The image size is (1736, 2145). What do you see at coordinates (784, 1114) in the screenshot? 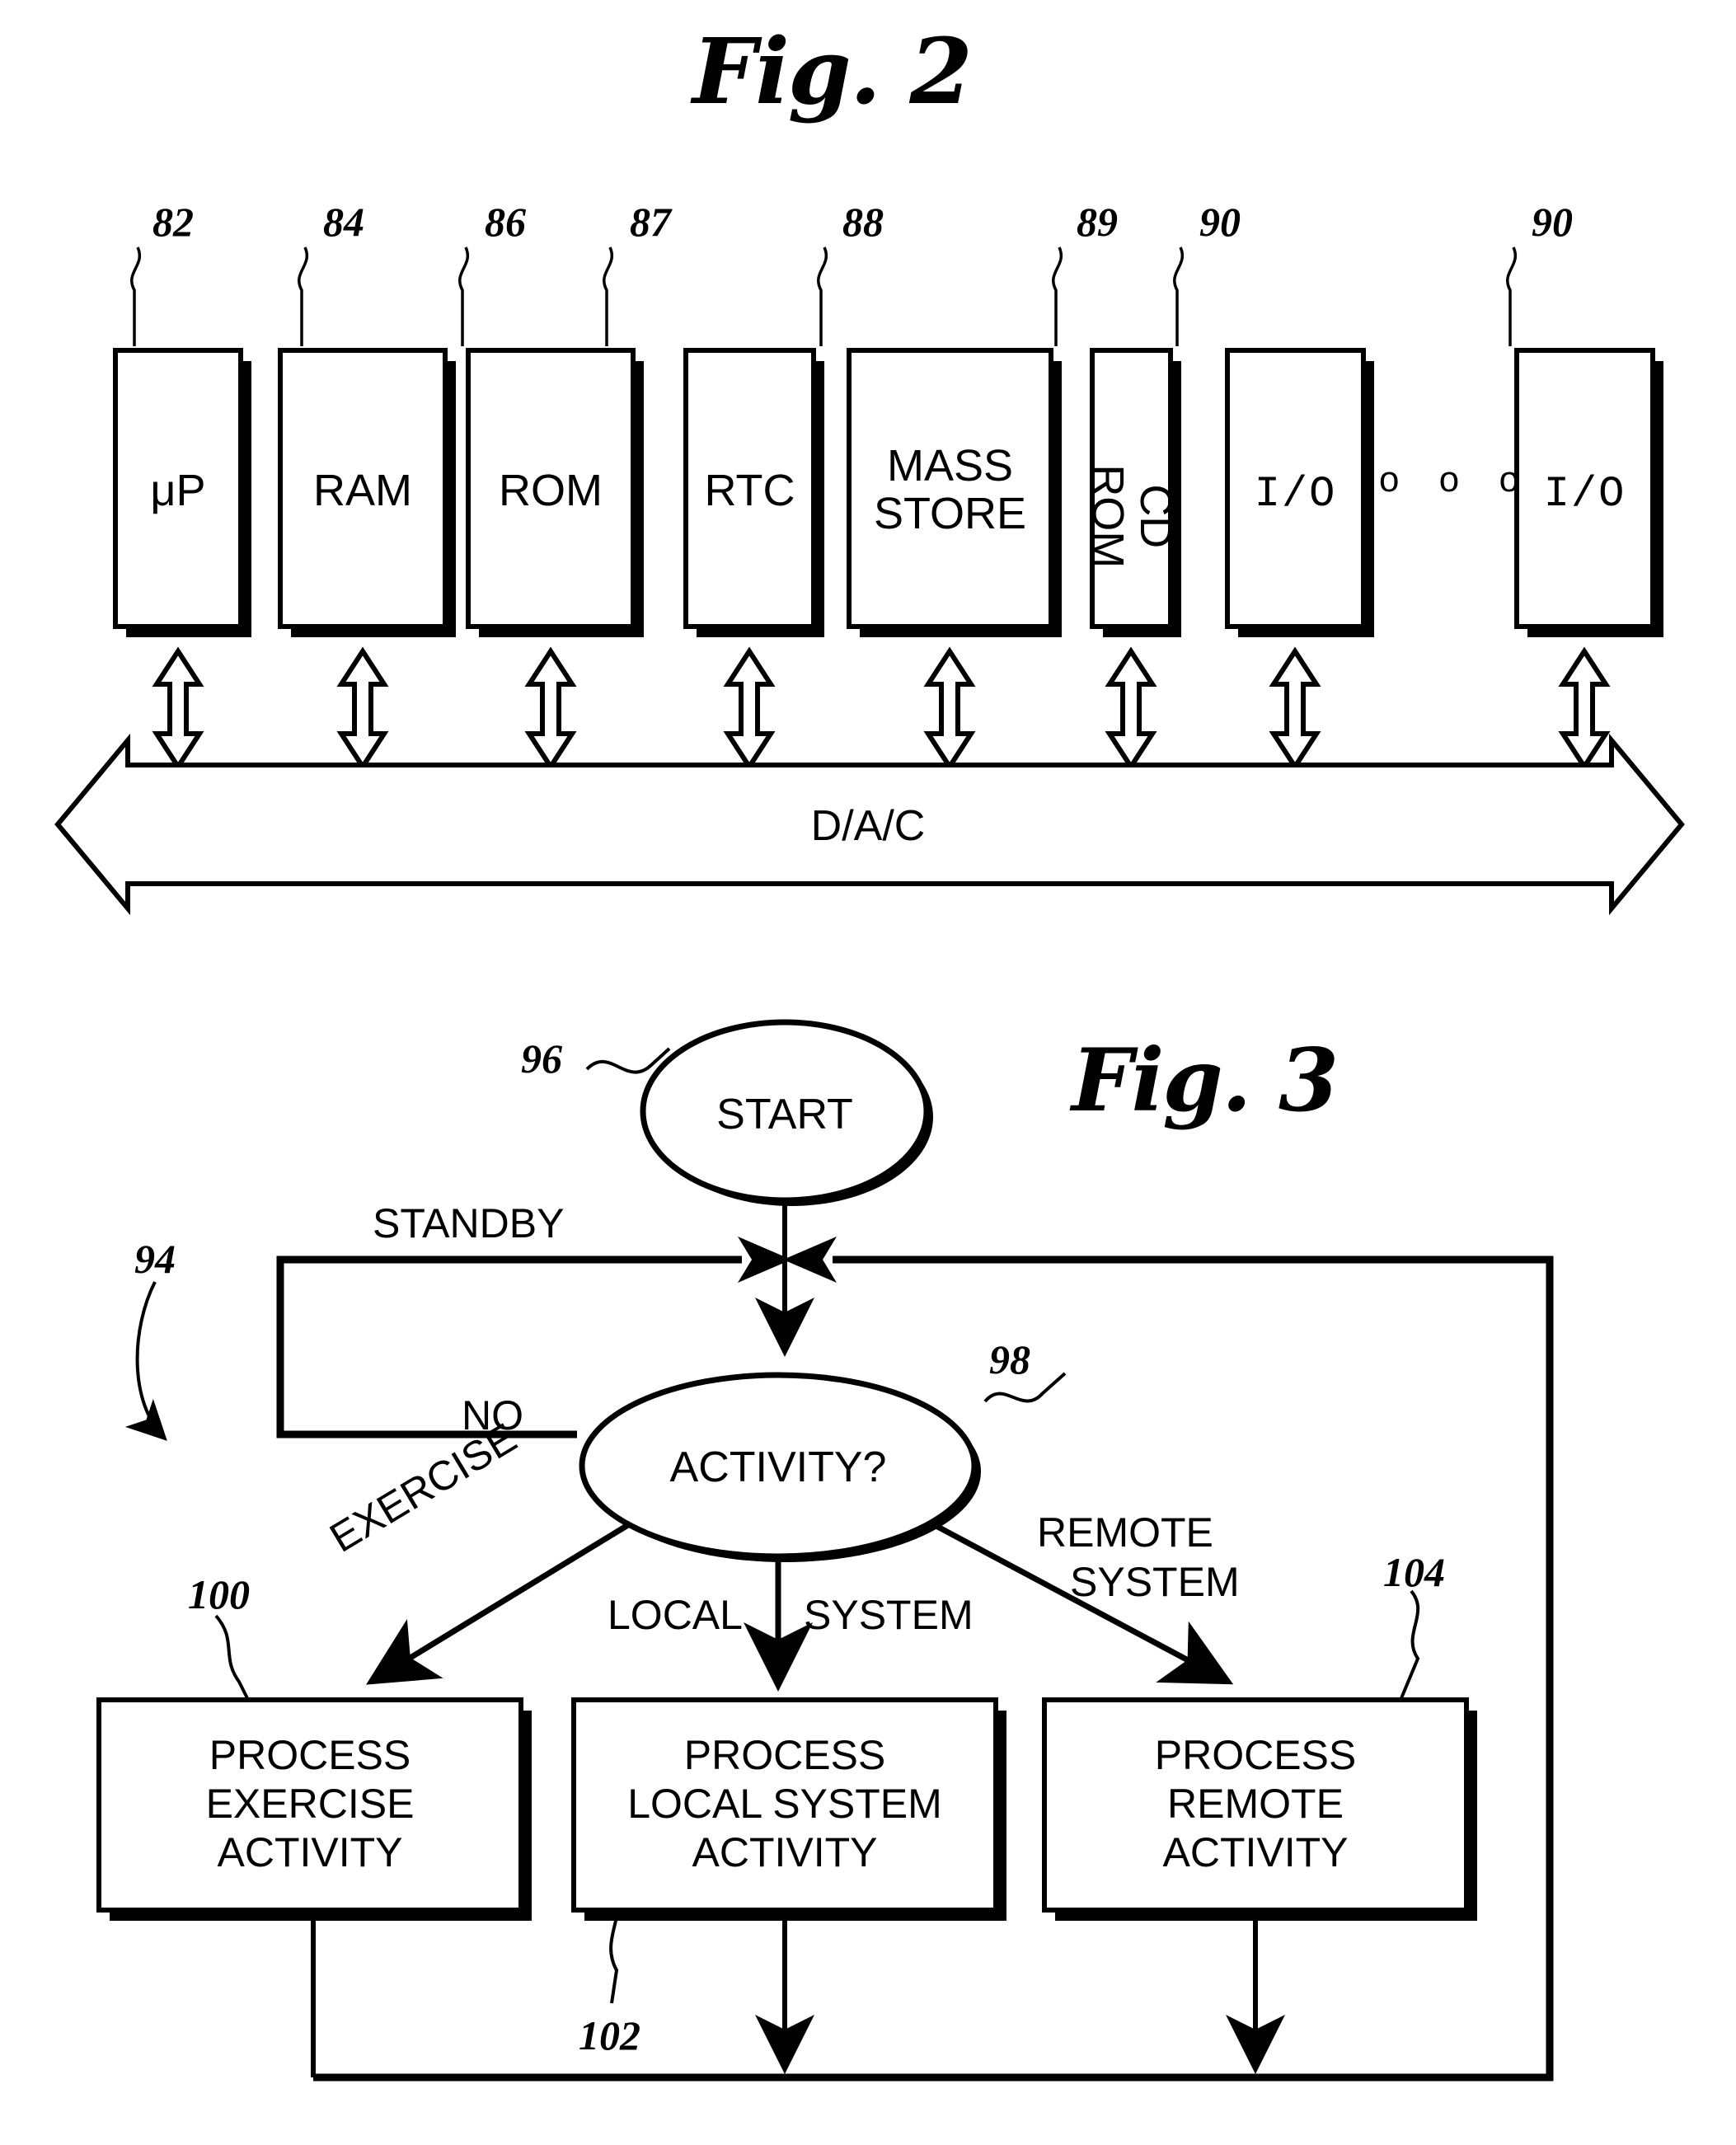
I see `node-label-start: START` at bounding box center [784, 1114].